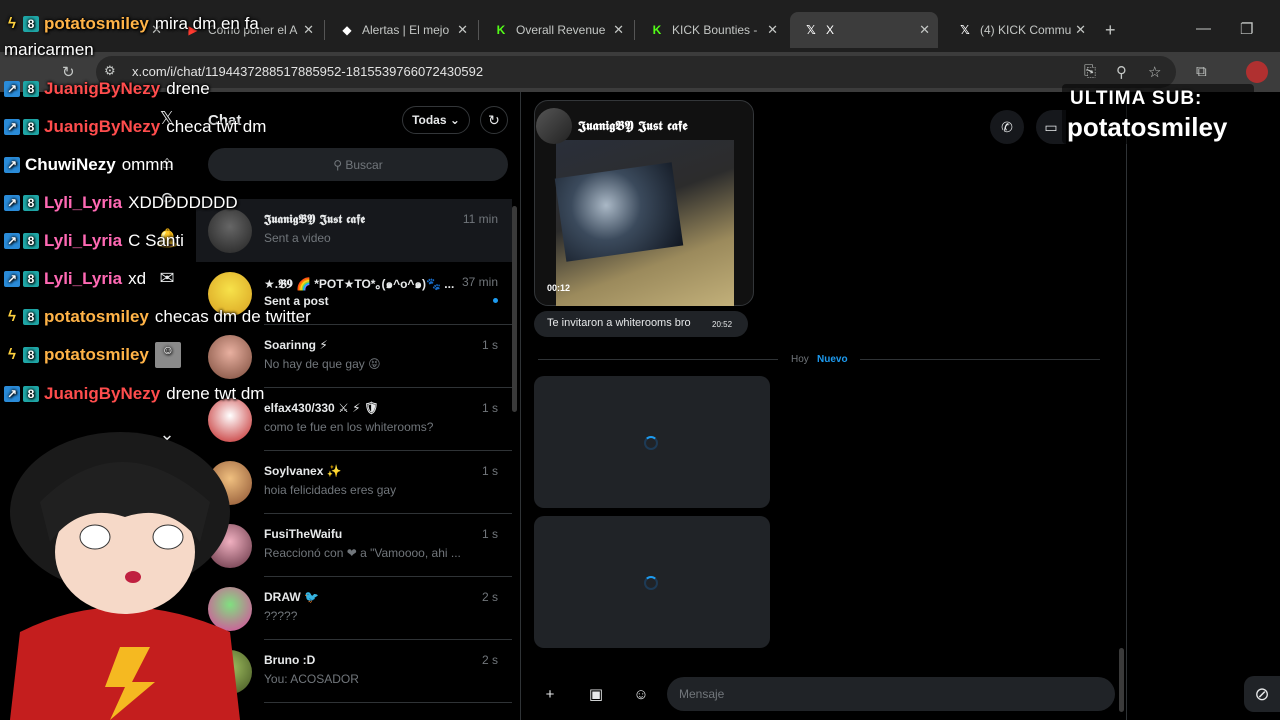 The height and width of the screenshot is (720, 1280). What do you see at coordinates (281, 616) in the screenshot?
I see `conversation-preview: ?????` at bounding box center [281, 616].